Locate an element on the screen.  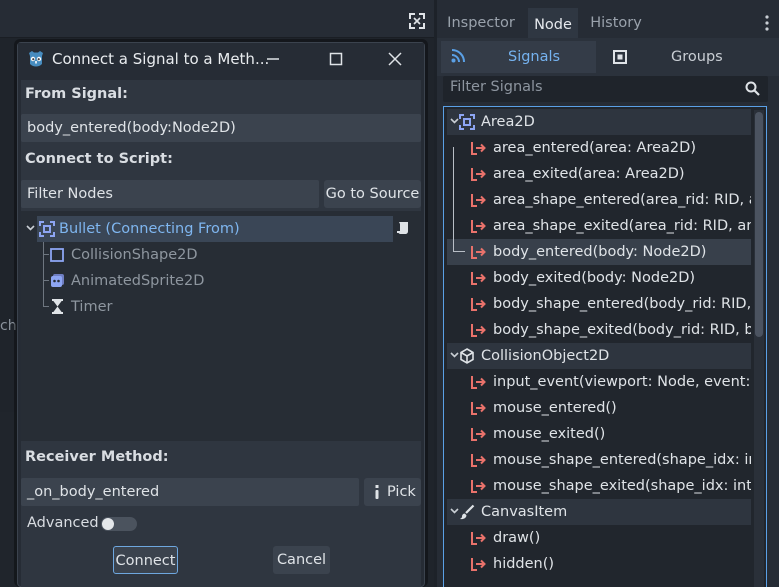
go-to-source-button: Go to Source is located at coordinates (372, 194).